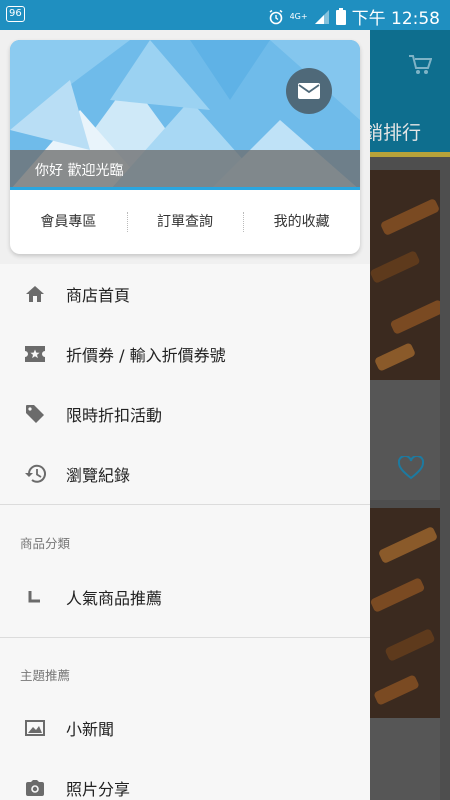  Describe the element at coordinates (35, 414) in the screenshot. I see `tag-icon` at that location.